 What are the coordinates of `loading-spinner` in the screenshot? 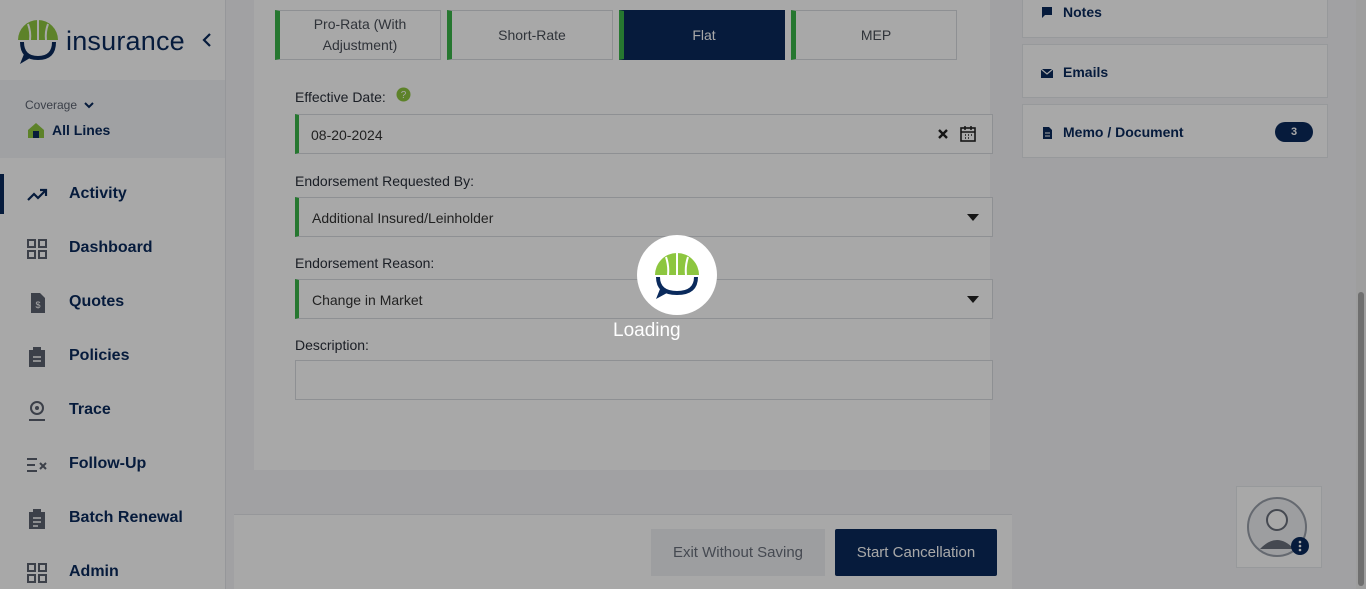 It's located at (677, 275).